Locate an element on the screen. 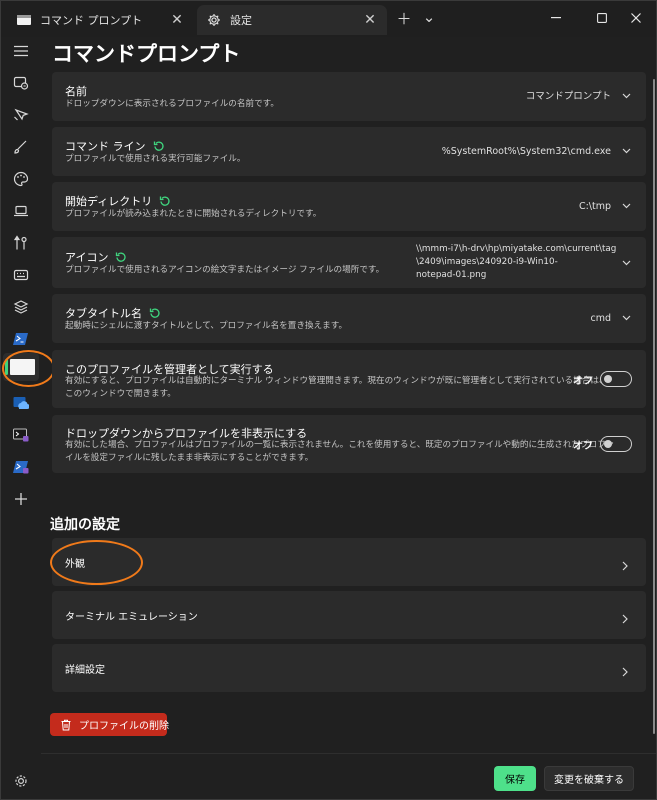 This screenshot has width=657, height=800. tab-dropdown-button: ⌄ is located at coordinates (429, 17).